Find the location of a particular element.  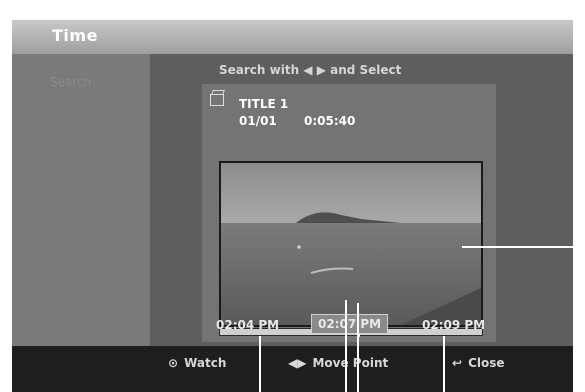

callout-line-end is located at coordinates (444, 364).